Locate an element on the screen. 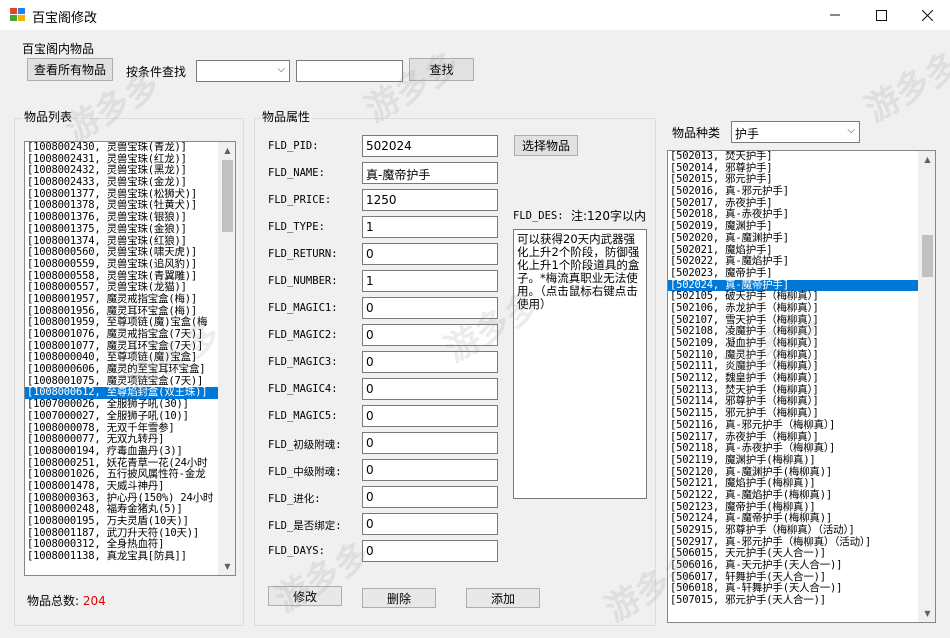 The width and height of the screenshot is (950, 638). close-icon is located at coordinates (927, 15).